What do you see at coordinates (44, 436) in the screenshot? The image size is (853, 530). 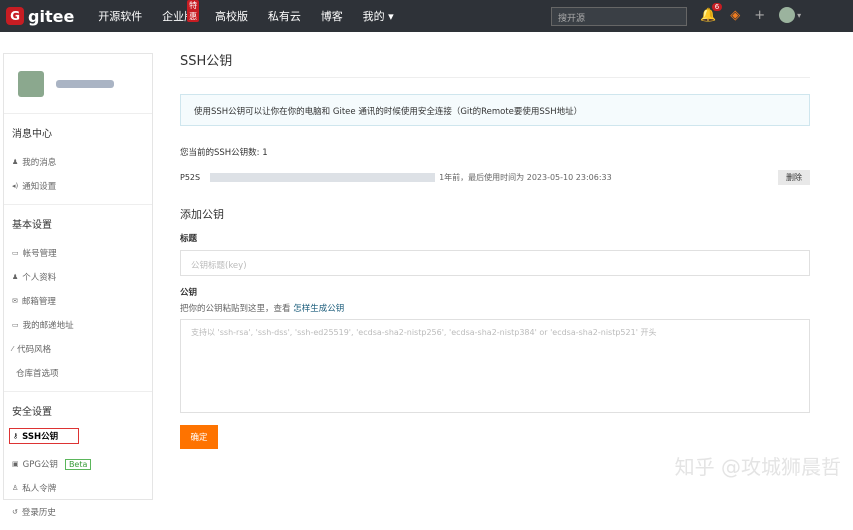 I see `sidebar-item-key: ⚷ SSH公钥` at bounding box center [44, 436].